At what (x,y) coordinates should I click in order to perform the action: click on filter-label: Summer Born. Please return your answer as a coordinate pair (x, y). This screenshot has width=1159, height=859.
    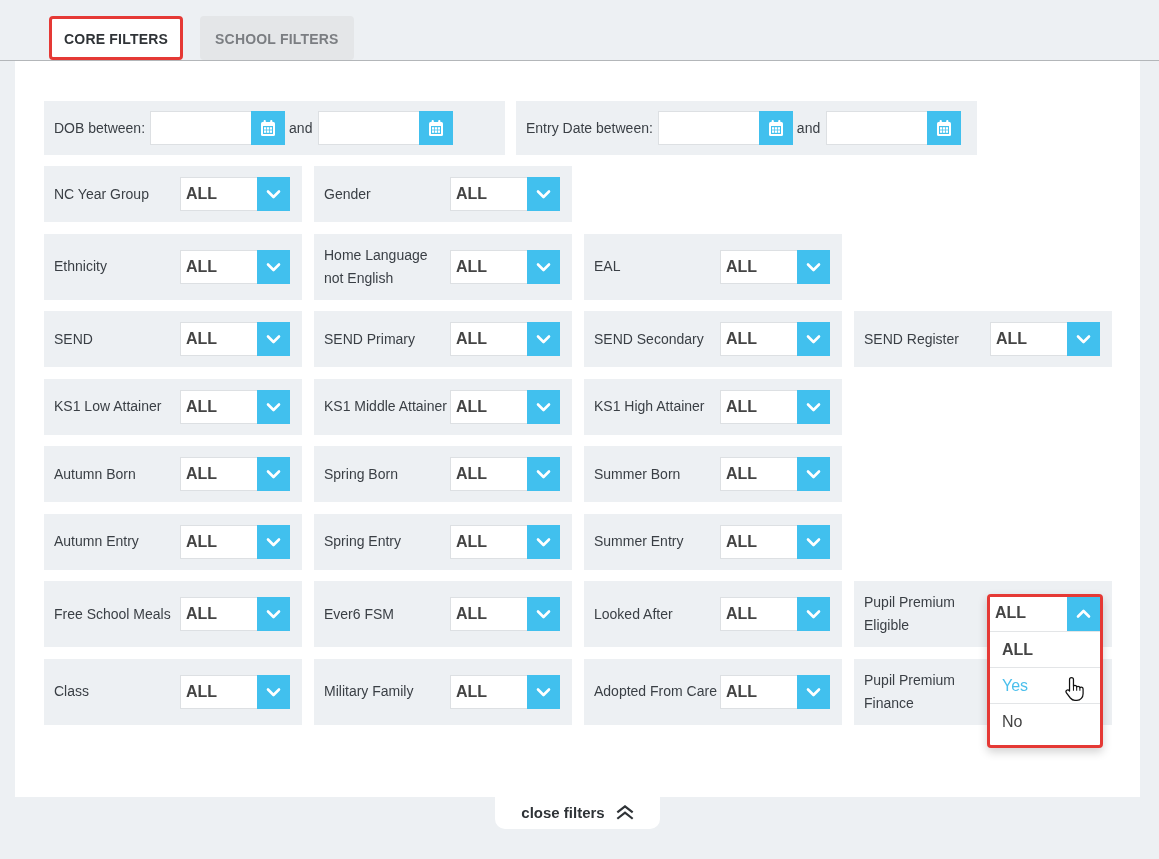
    Looking at the image, I should click on (638, 474).